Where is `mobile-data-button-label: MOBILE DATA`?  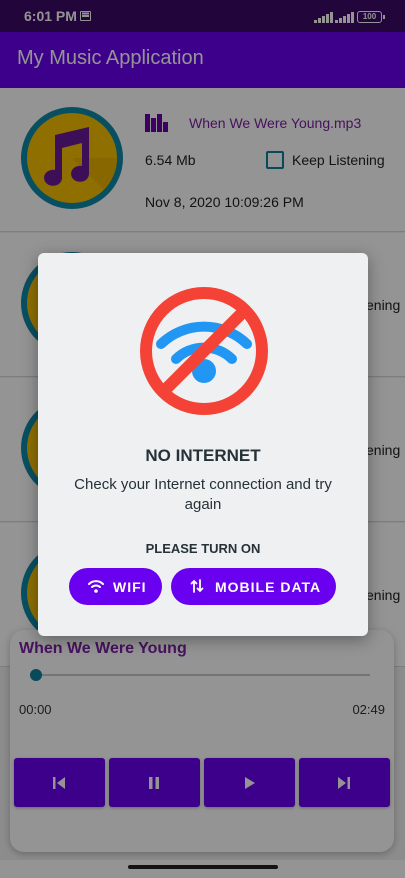 mobile-data-button-label: MOBILE DATA is located at coordinates (268, 587).